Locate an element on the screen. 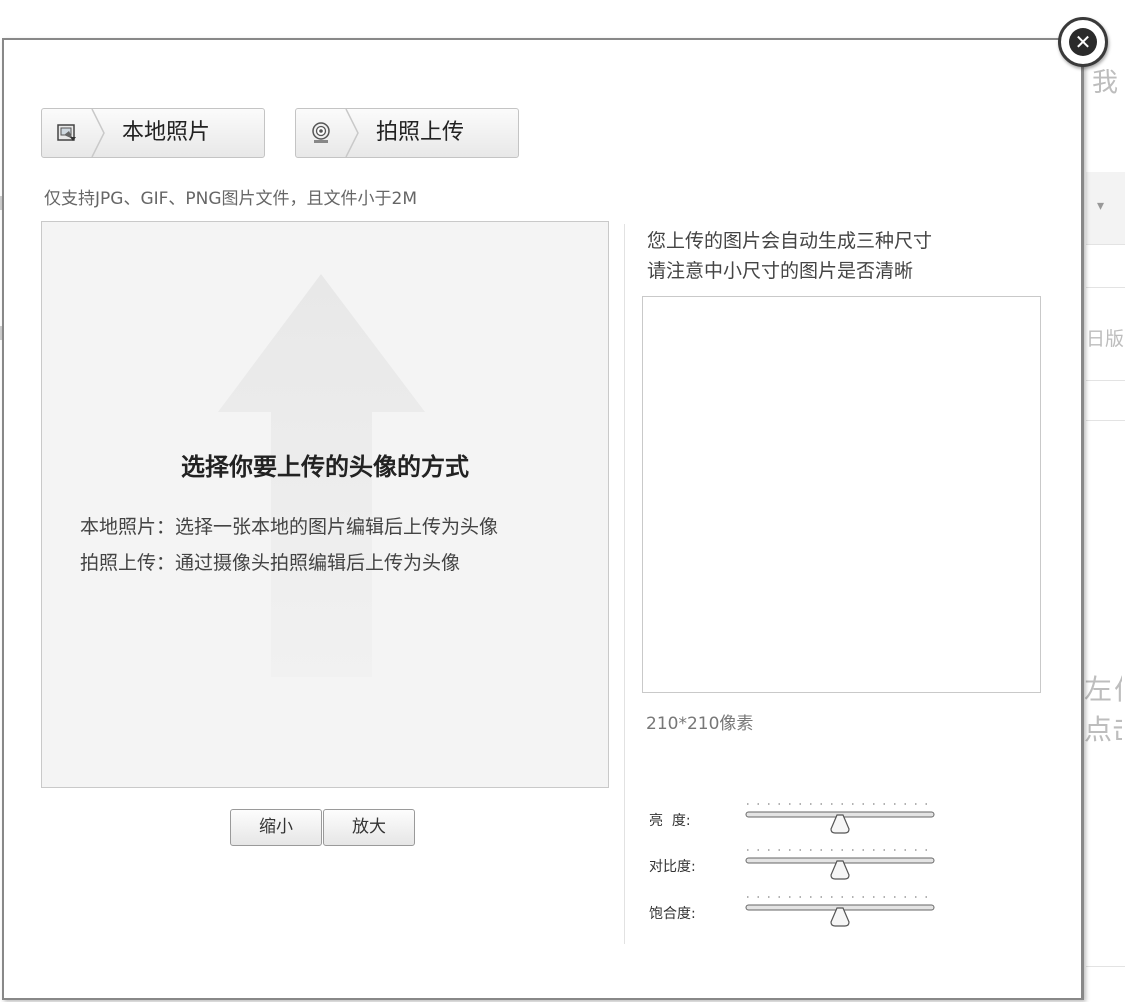  close-button: ✕ is located at coordinates (1083, 42).